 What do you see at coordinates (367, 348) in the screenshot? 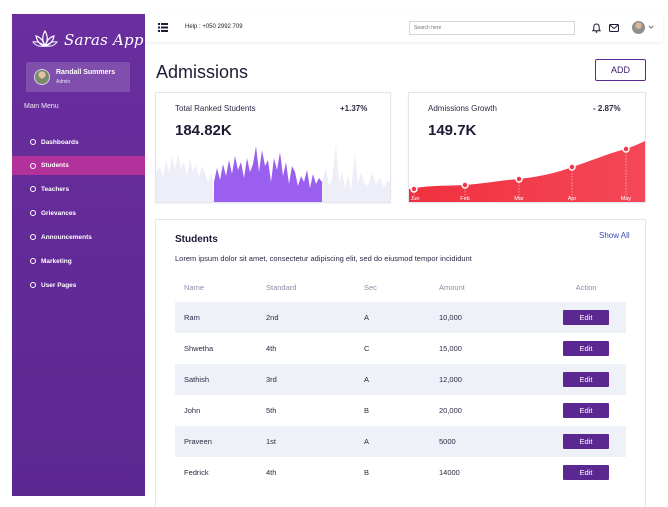
I see `cell-sec: C` at bounding box center [367, 348].